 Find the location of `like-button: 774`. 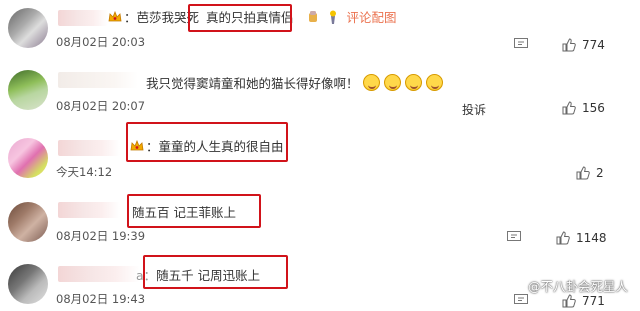

like-button: 774 is located at coordinates (583, 45).